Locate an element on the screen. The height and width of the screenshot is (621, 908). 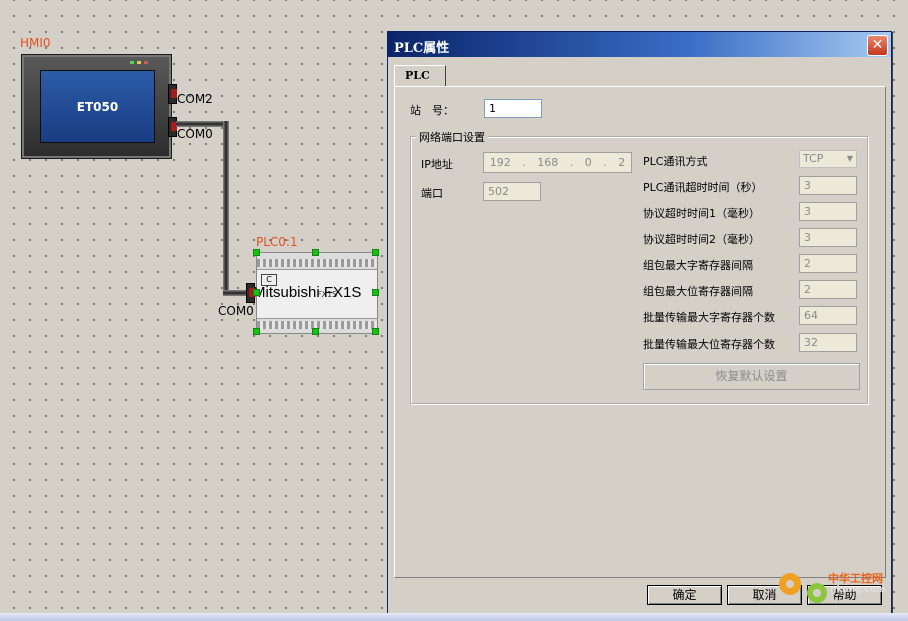
dialog-title: PLC属性 is located at coordinates (422, 48).